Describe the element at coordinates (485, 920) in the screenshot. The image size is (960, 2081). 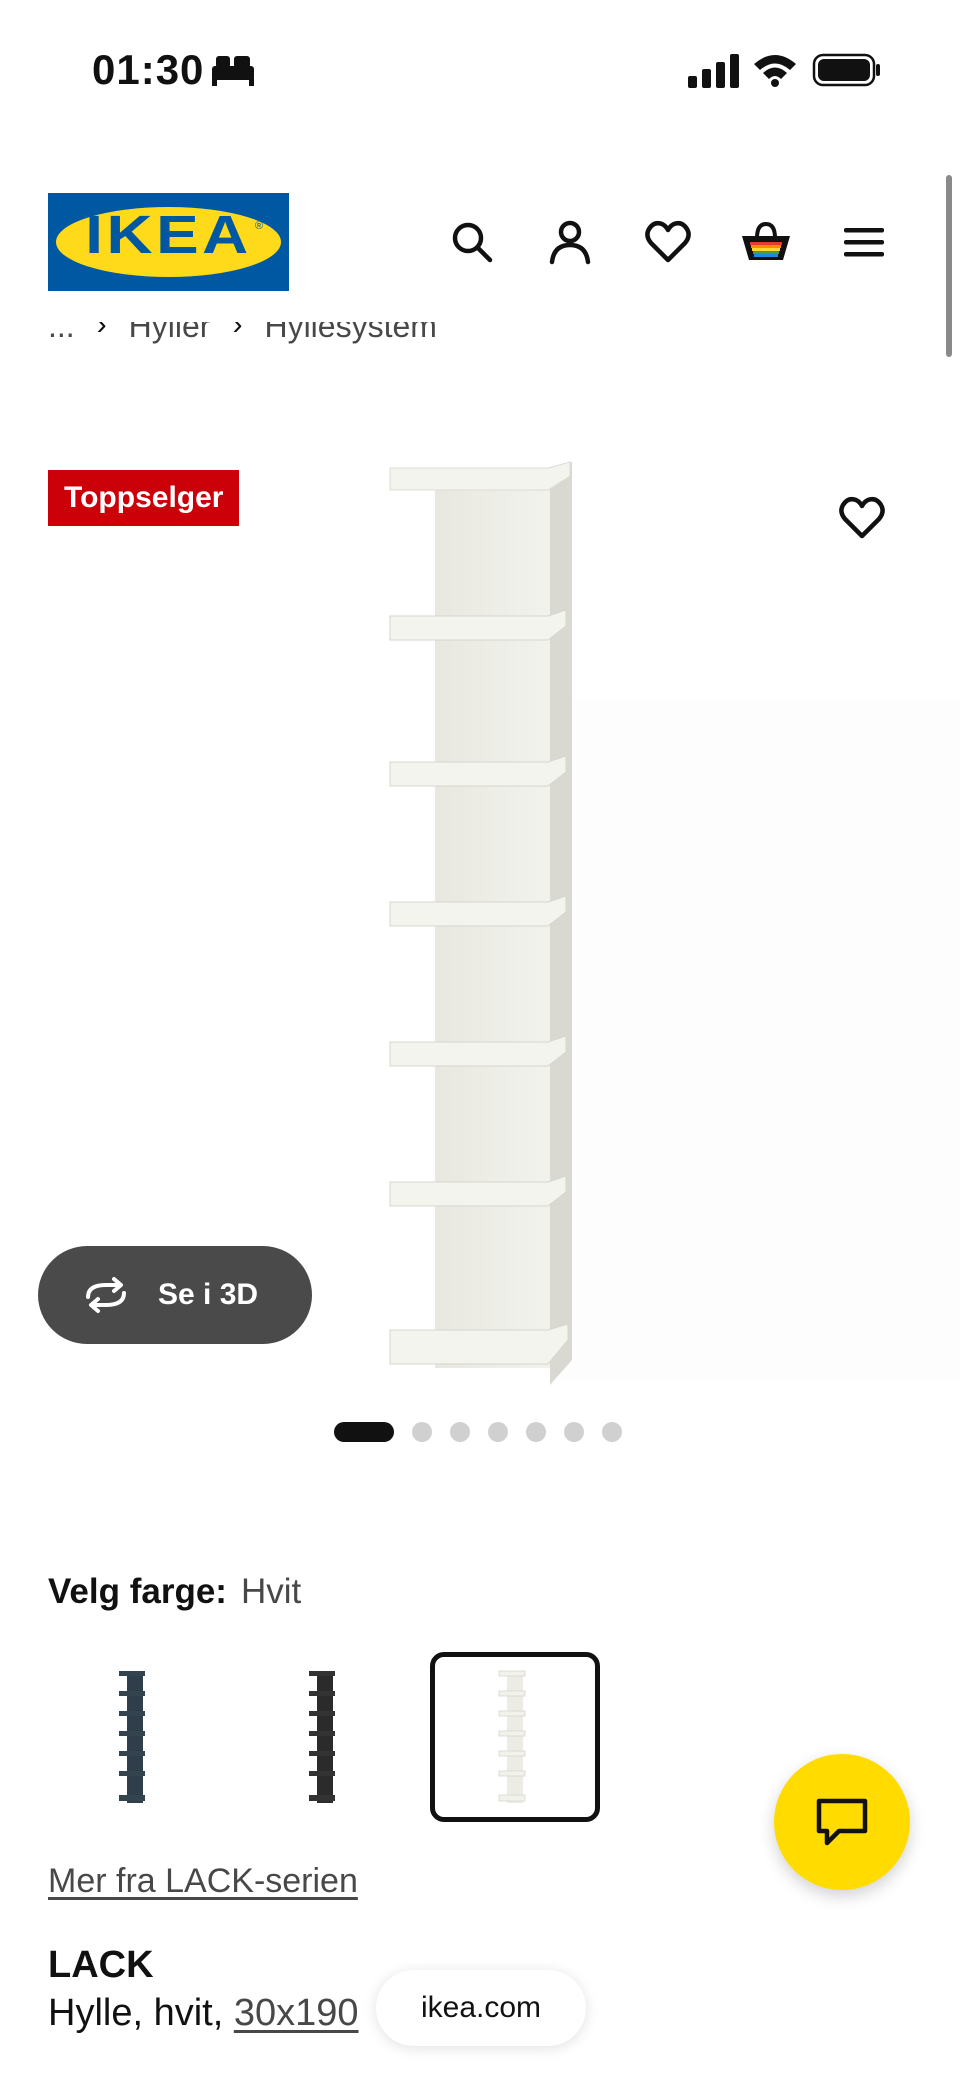
I see `product-image` at that location.